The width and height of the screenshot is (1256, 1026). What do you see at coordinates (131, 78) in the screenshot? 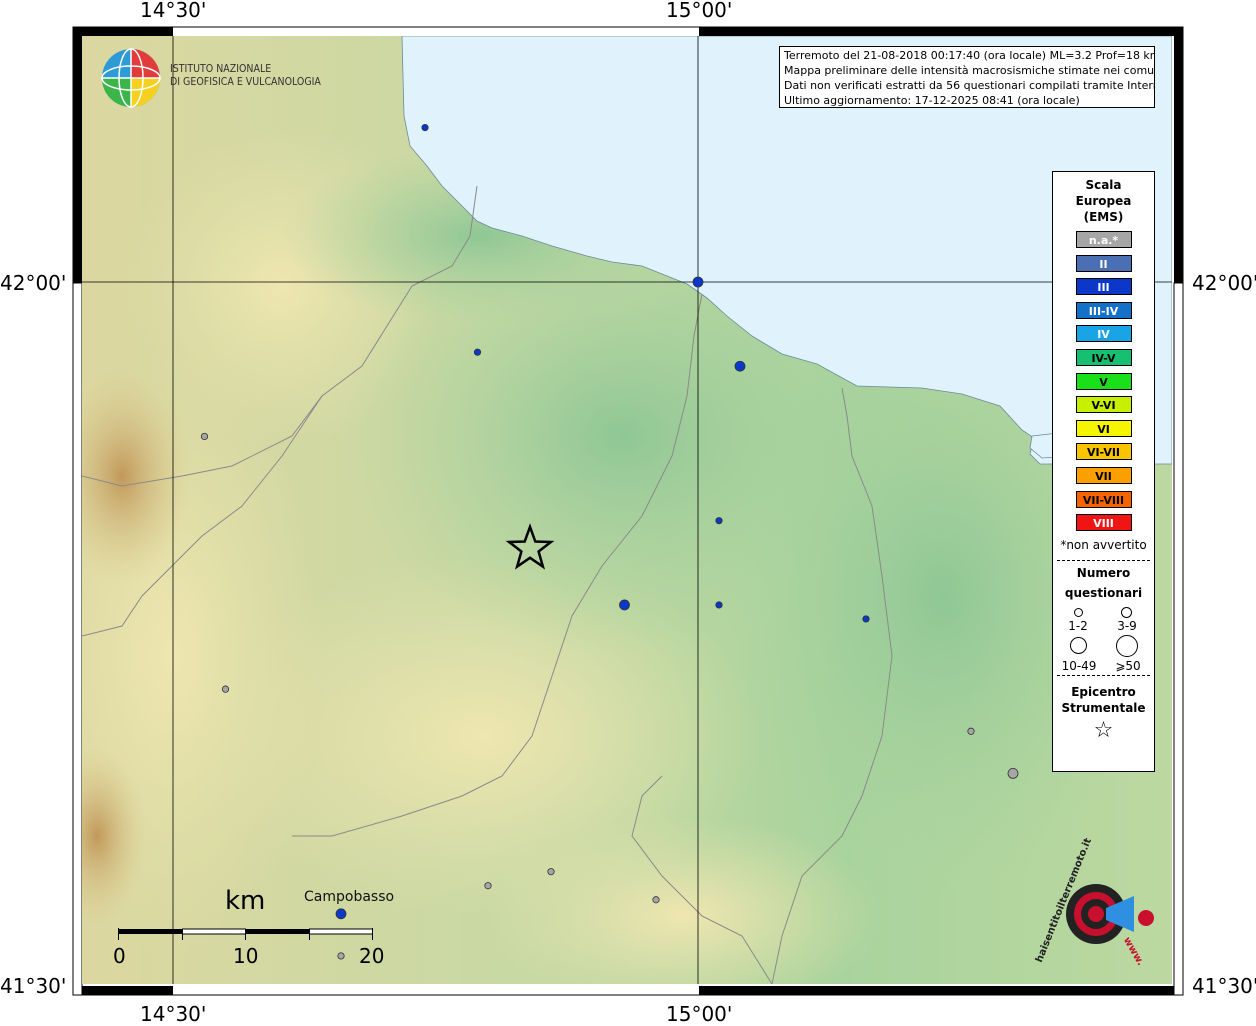
I see `ingv-globe-logo` at bounding box center [131, 78].